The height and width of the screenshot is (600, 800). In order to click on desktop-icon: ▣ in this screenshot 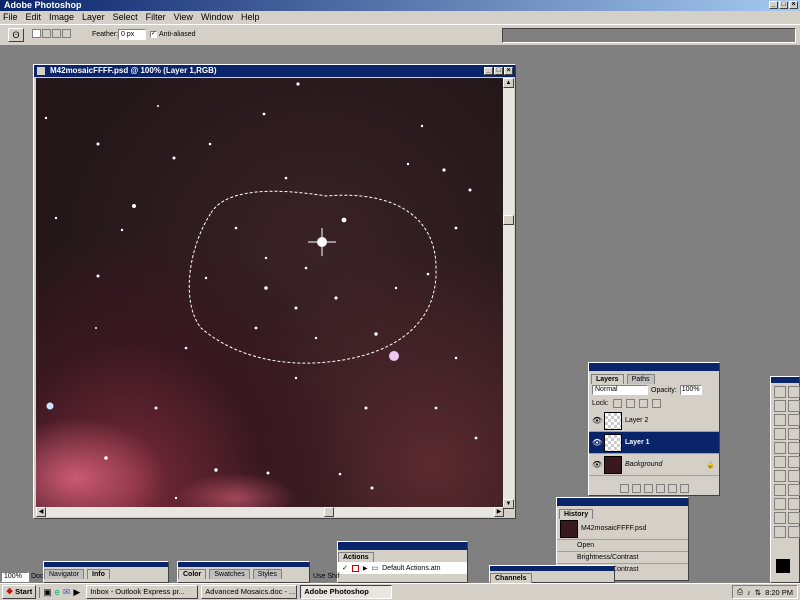, I will do `click(47, 592)`.